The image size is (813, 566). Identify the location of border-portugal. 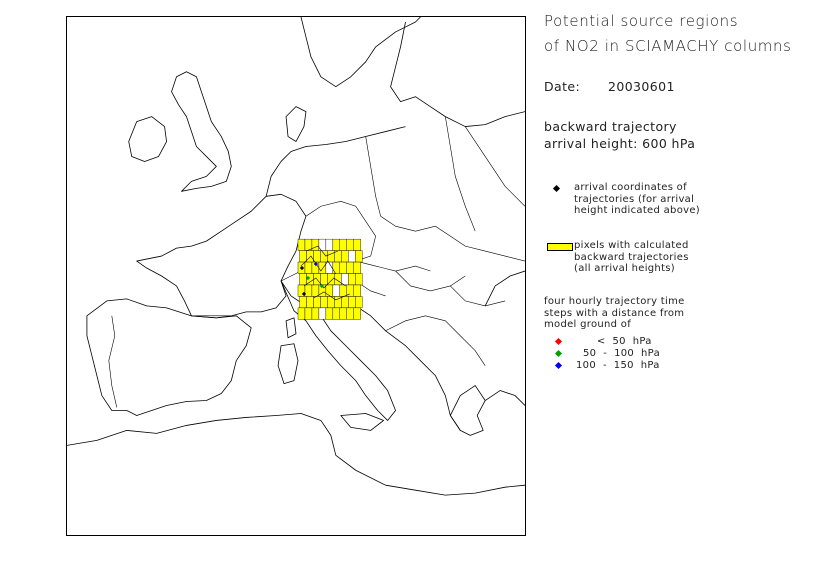
(113, 361).